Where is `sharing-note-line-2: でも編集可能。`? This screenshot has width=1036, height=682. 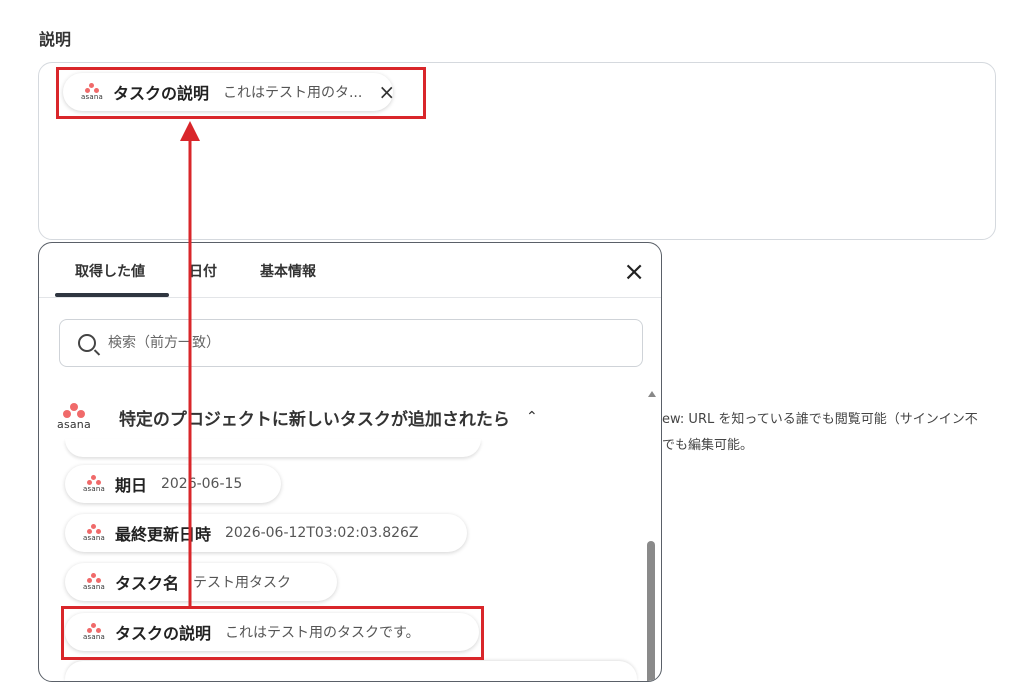 sharing-note-line-2: でも編集可能。 is located at coordinates (708, 445).